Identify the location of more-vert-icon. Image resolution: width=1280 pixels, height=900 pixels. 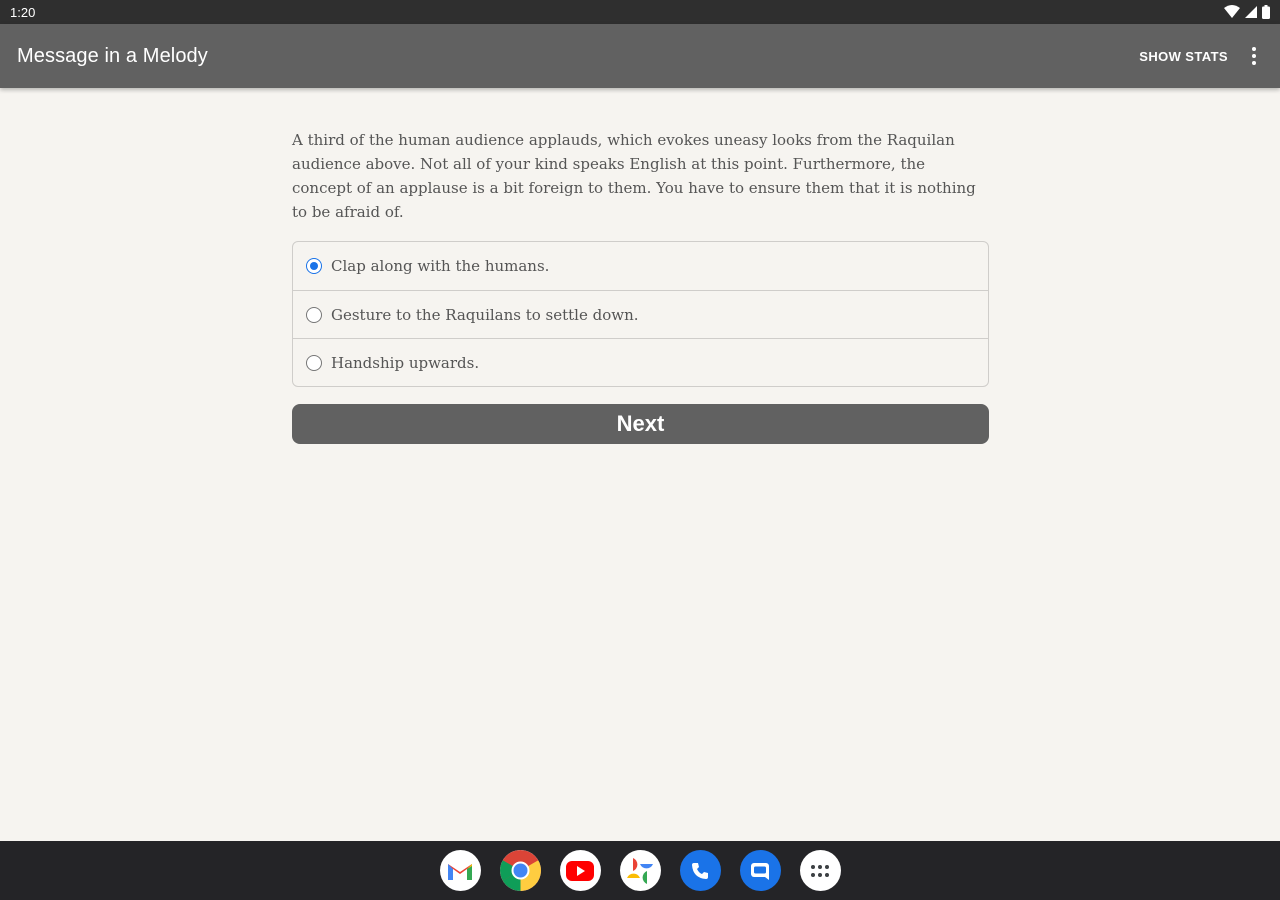
(1254, 56).